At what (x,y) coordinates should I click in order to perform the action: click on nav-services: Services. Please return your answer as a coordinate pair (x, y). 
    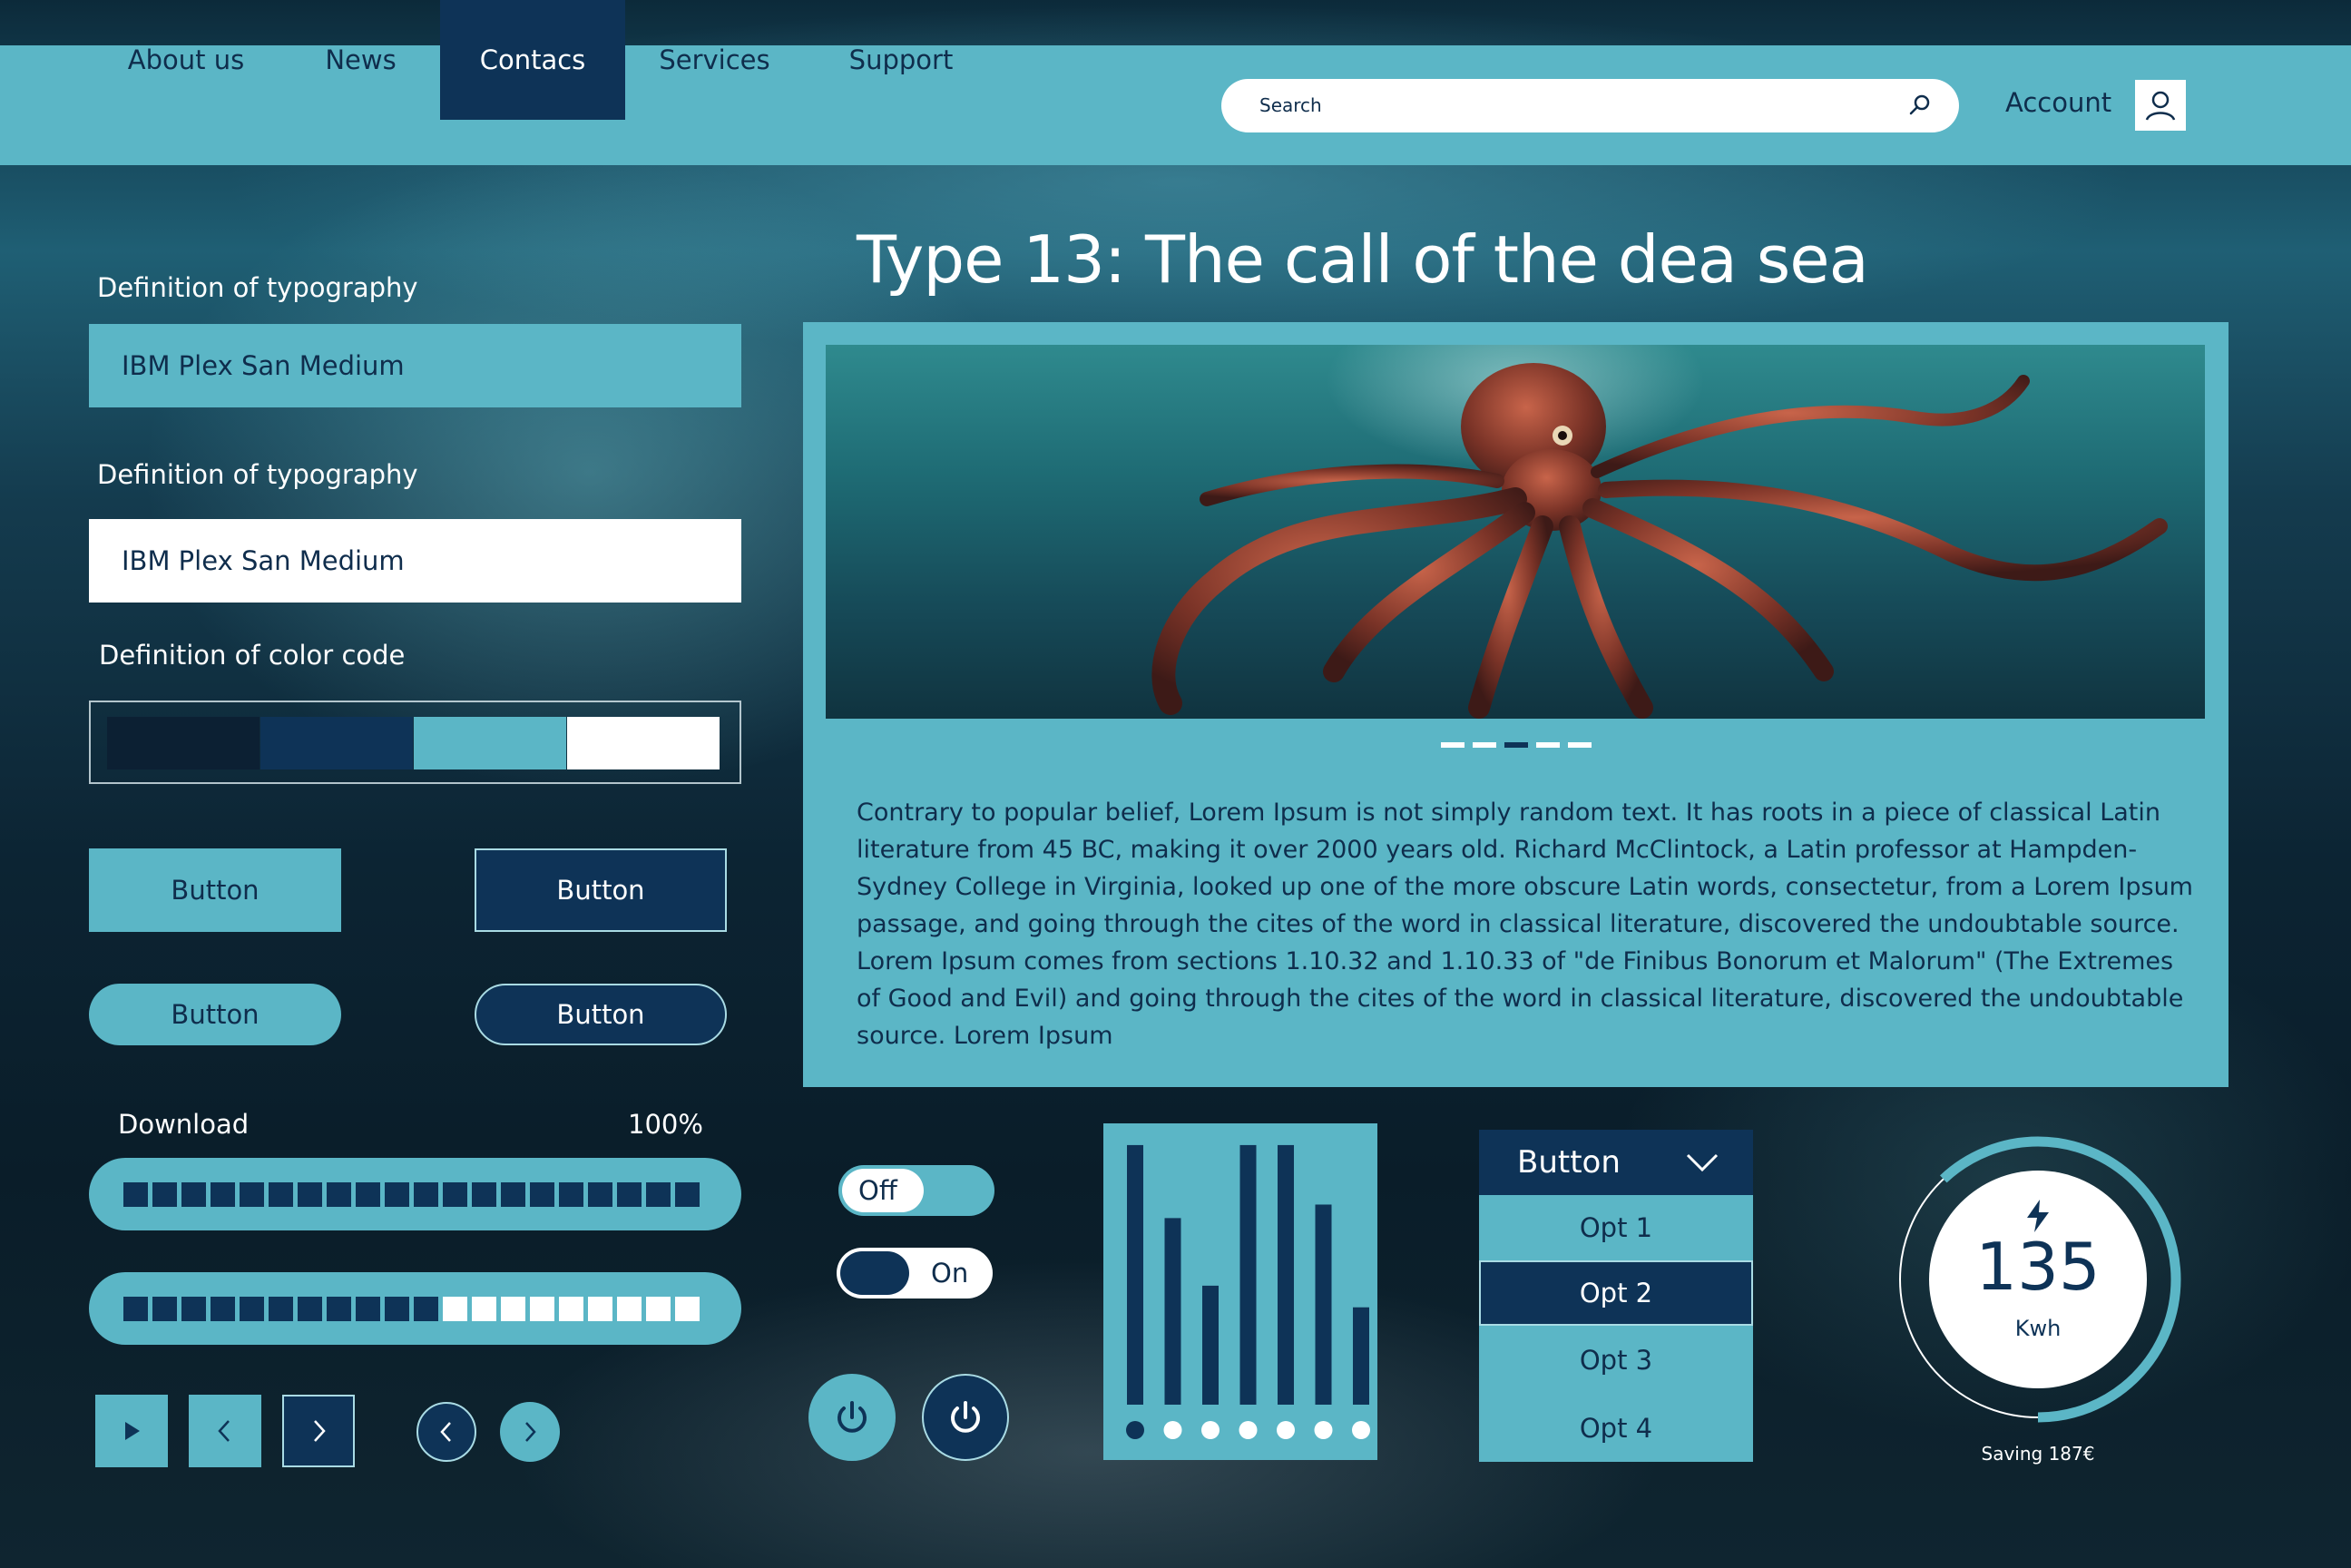
    Looking at the image, I should click on (714, 60).